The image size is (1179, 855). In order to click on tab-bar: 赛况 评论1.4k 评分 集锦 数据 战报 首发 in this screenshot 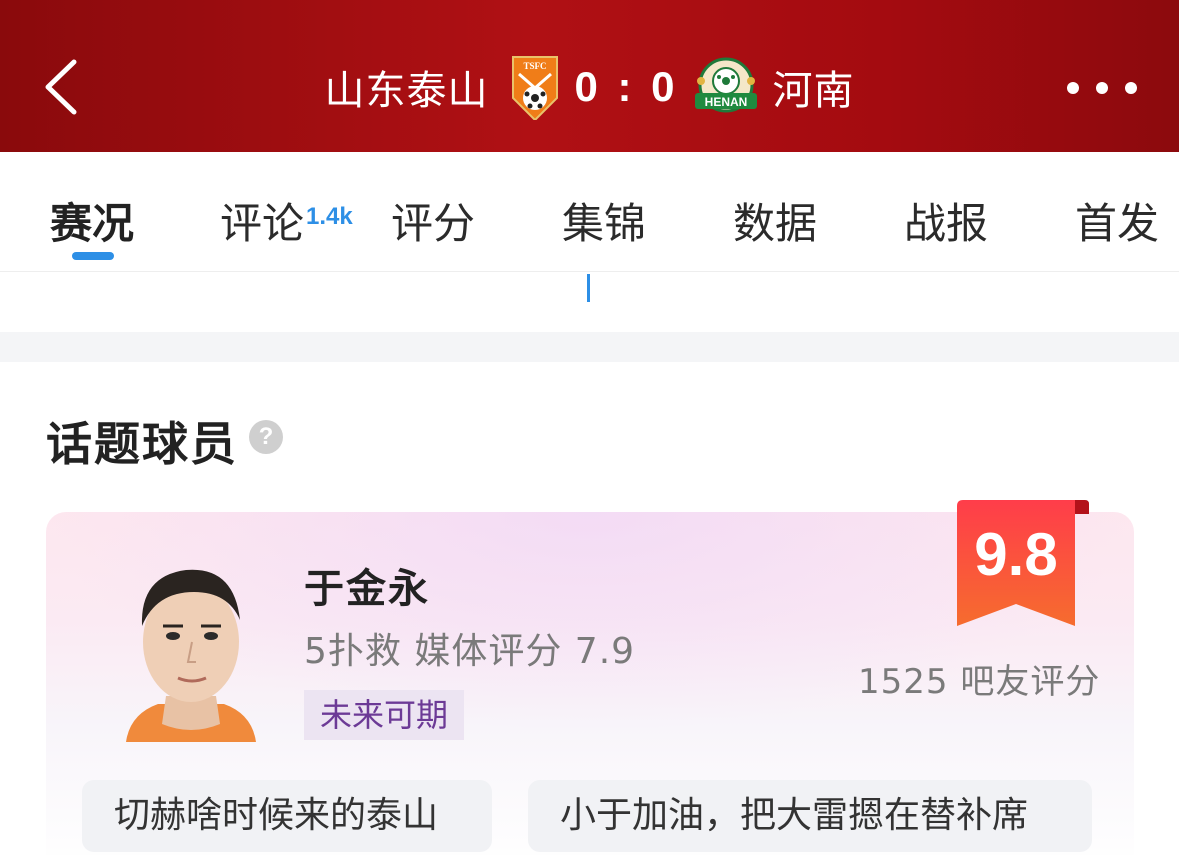, I will do `click(589, 212)`.